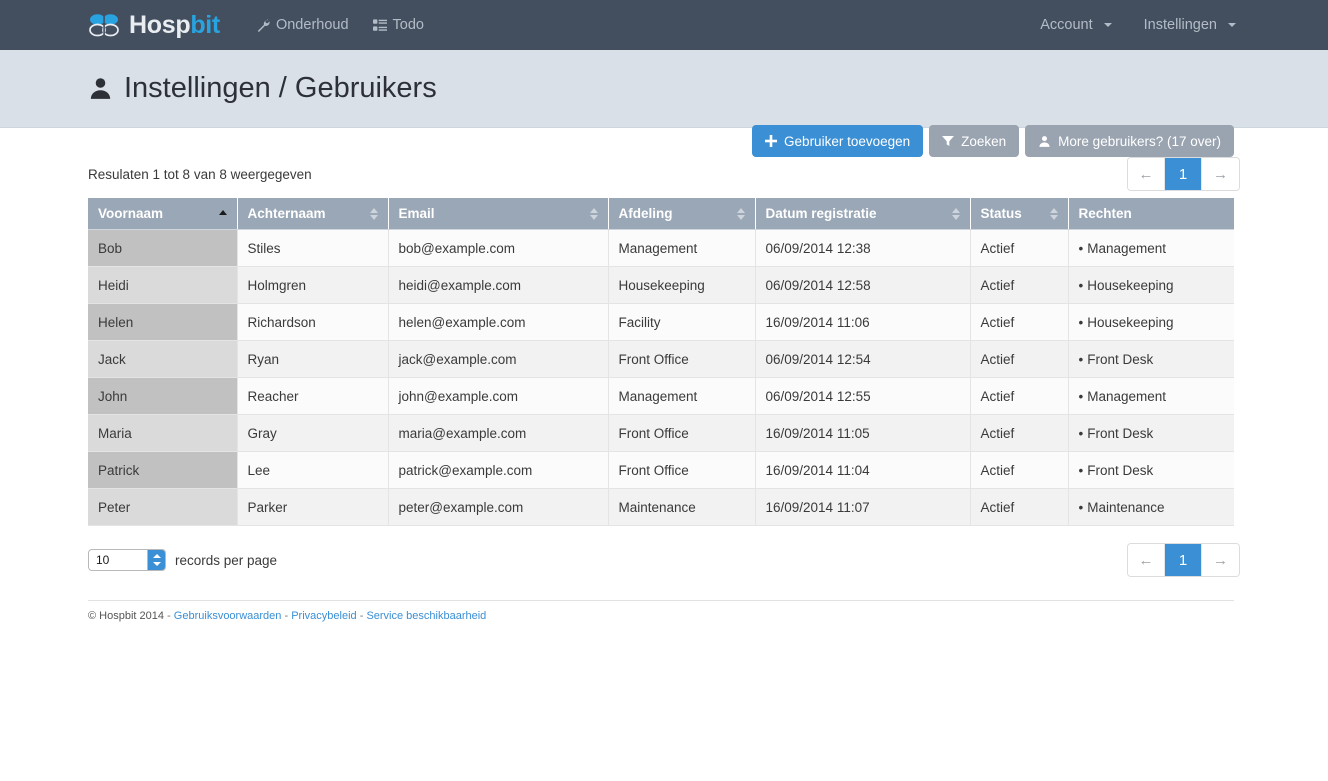 This screenshot has width=1328, height=781. I want to click on cell-rechten: • Housekeeping, so click(1151, 322).